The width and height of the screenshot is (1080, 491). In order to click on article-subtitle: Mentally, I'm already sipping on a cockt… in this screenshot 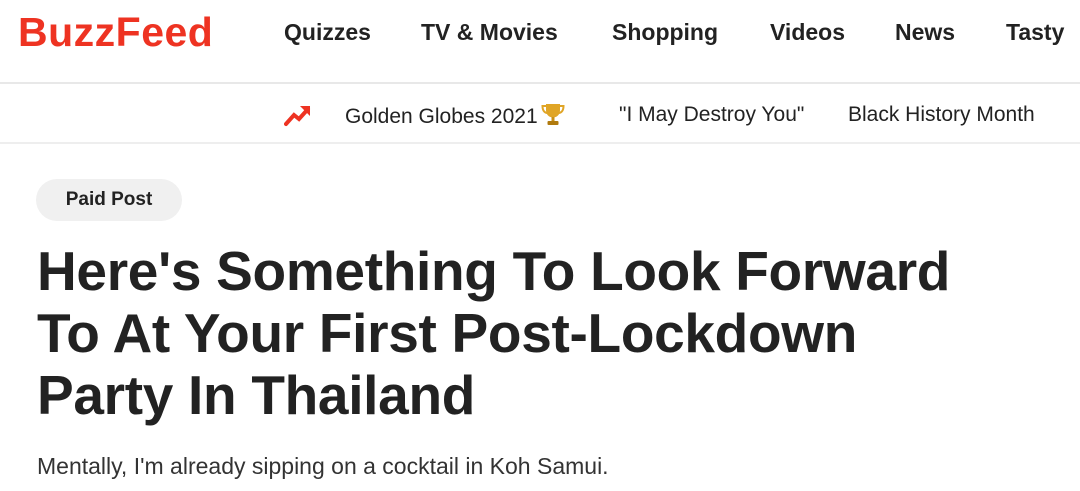, I will do `click(323, 466)`.